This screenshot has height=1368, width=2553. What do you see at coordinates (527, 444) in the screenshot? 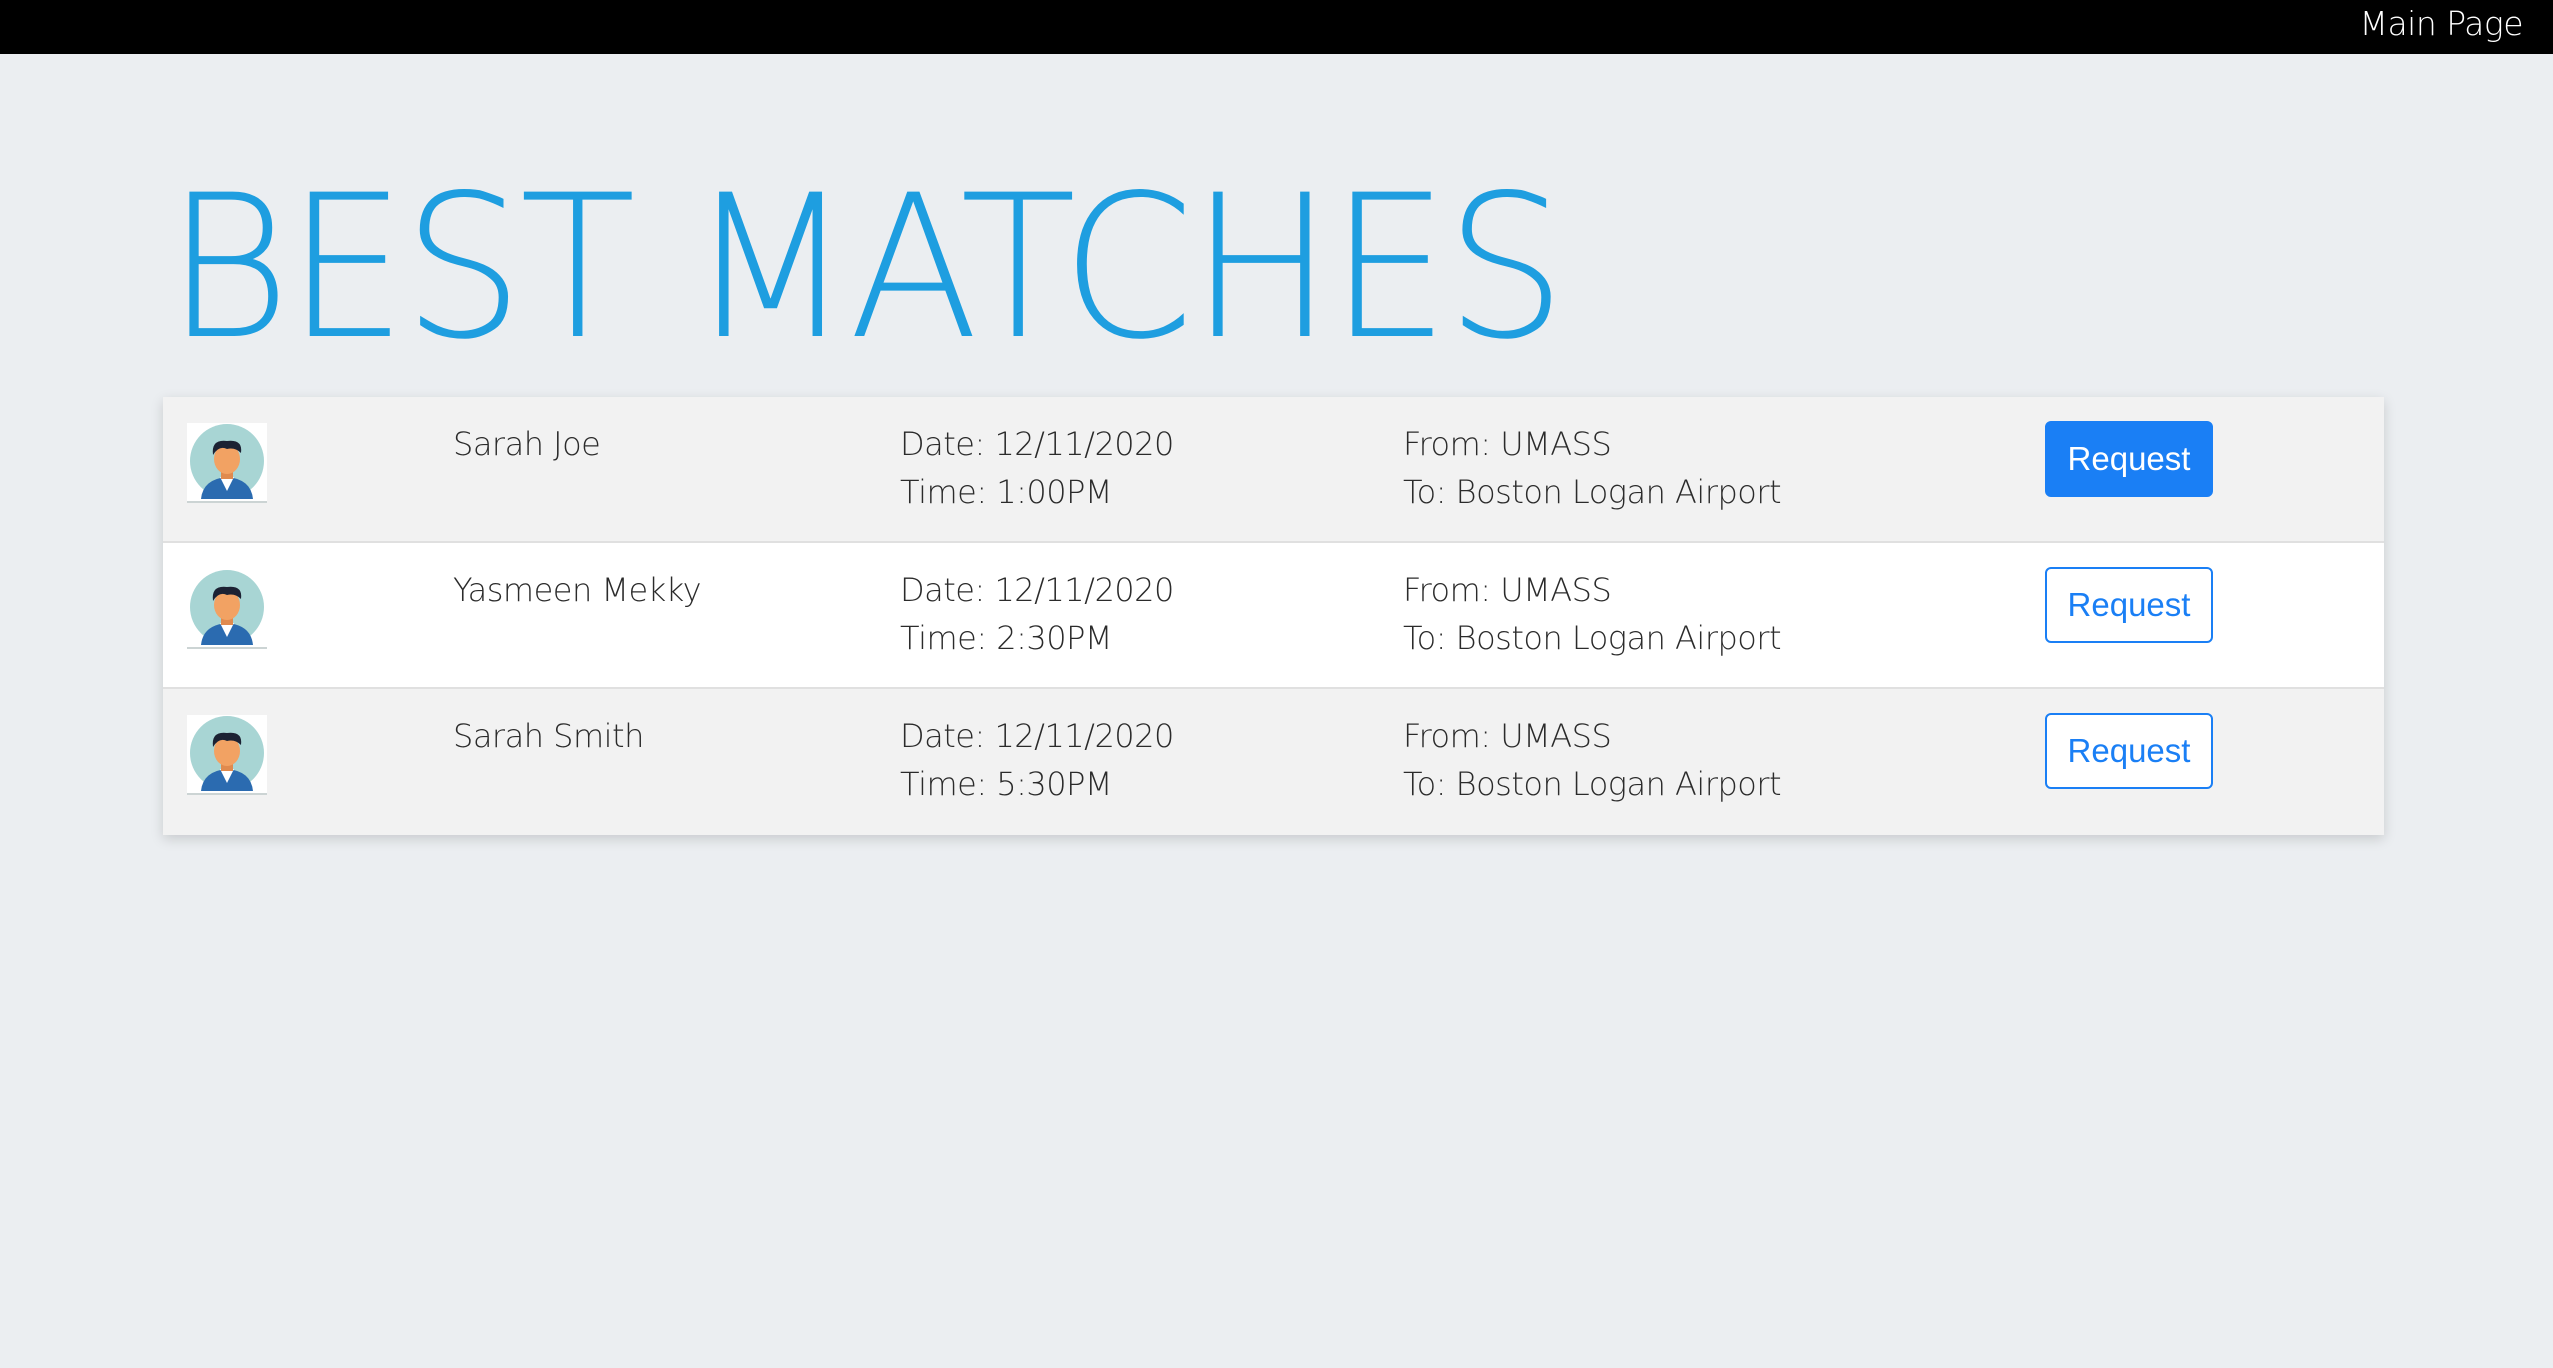
I see `match-name: Sarah Joe` at bounding box center [527, 444].